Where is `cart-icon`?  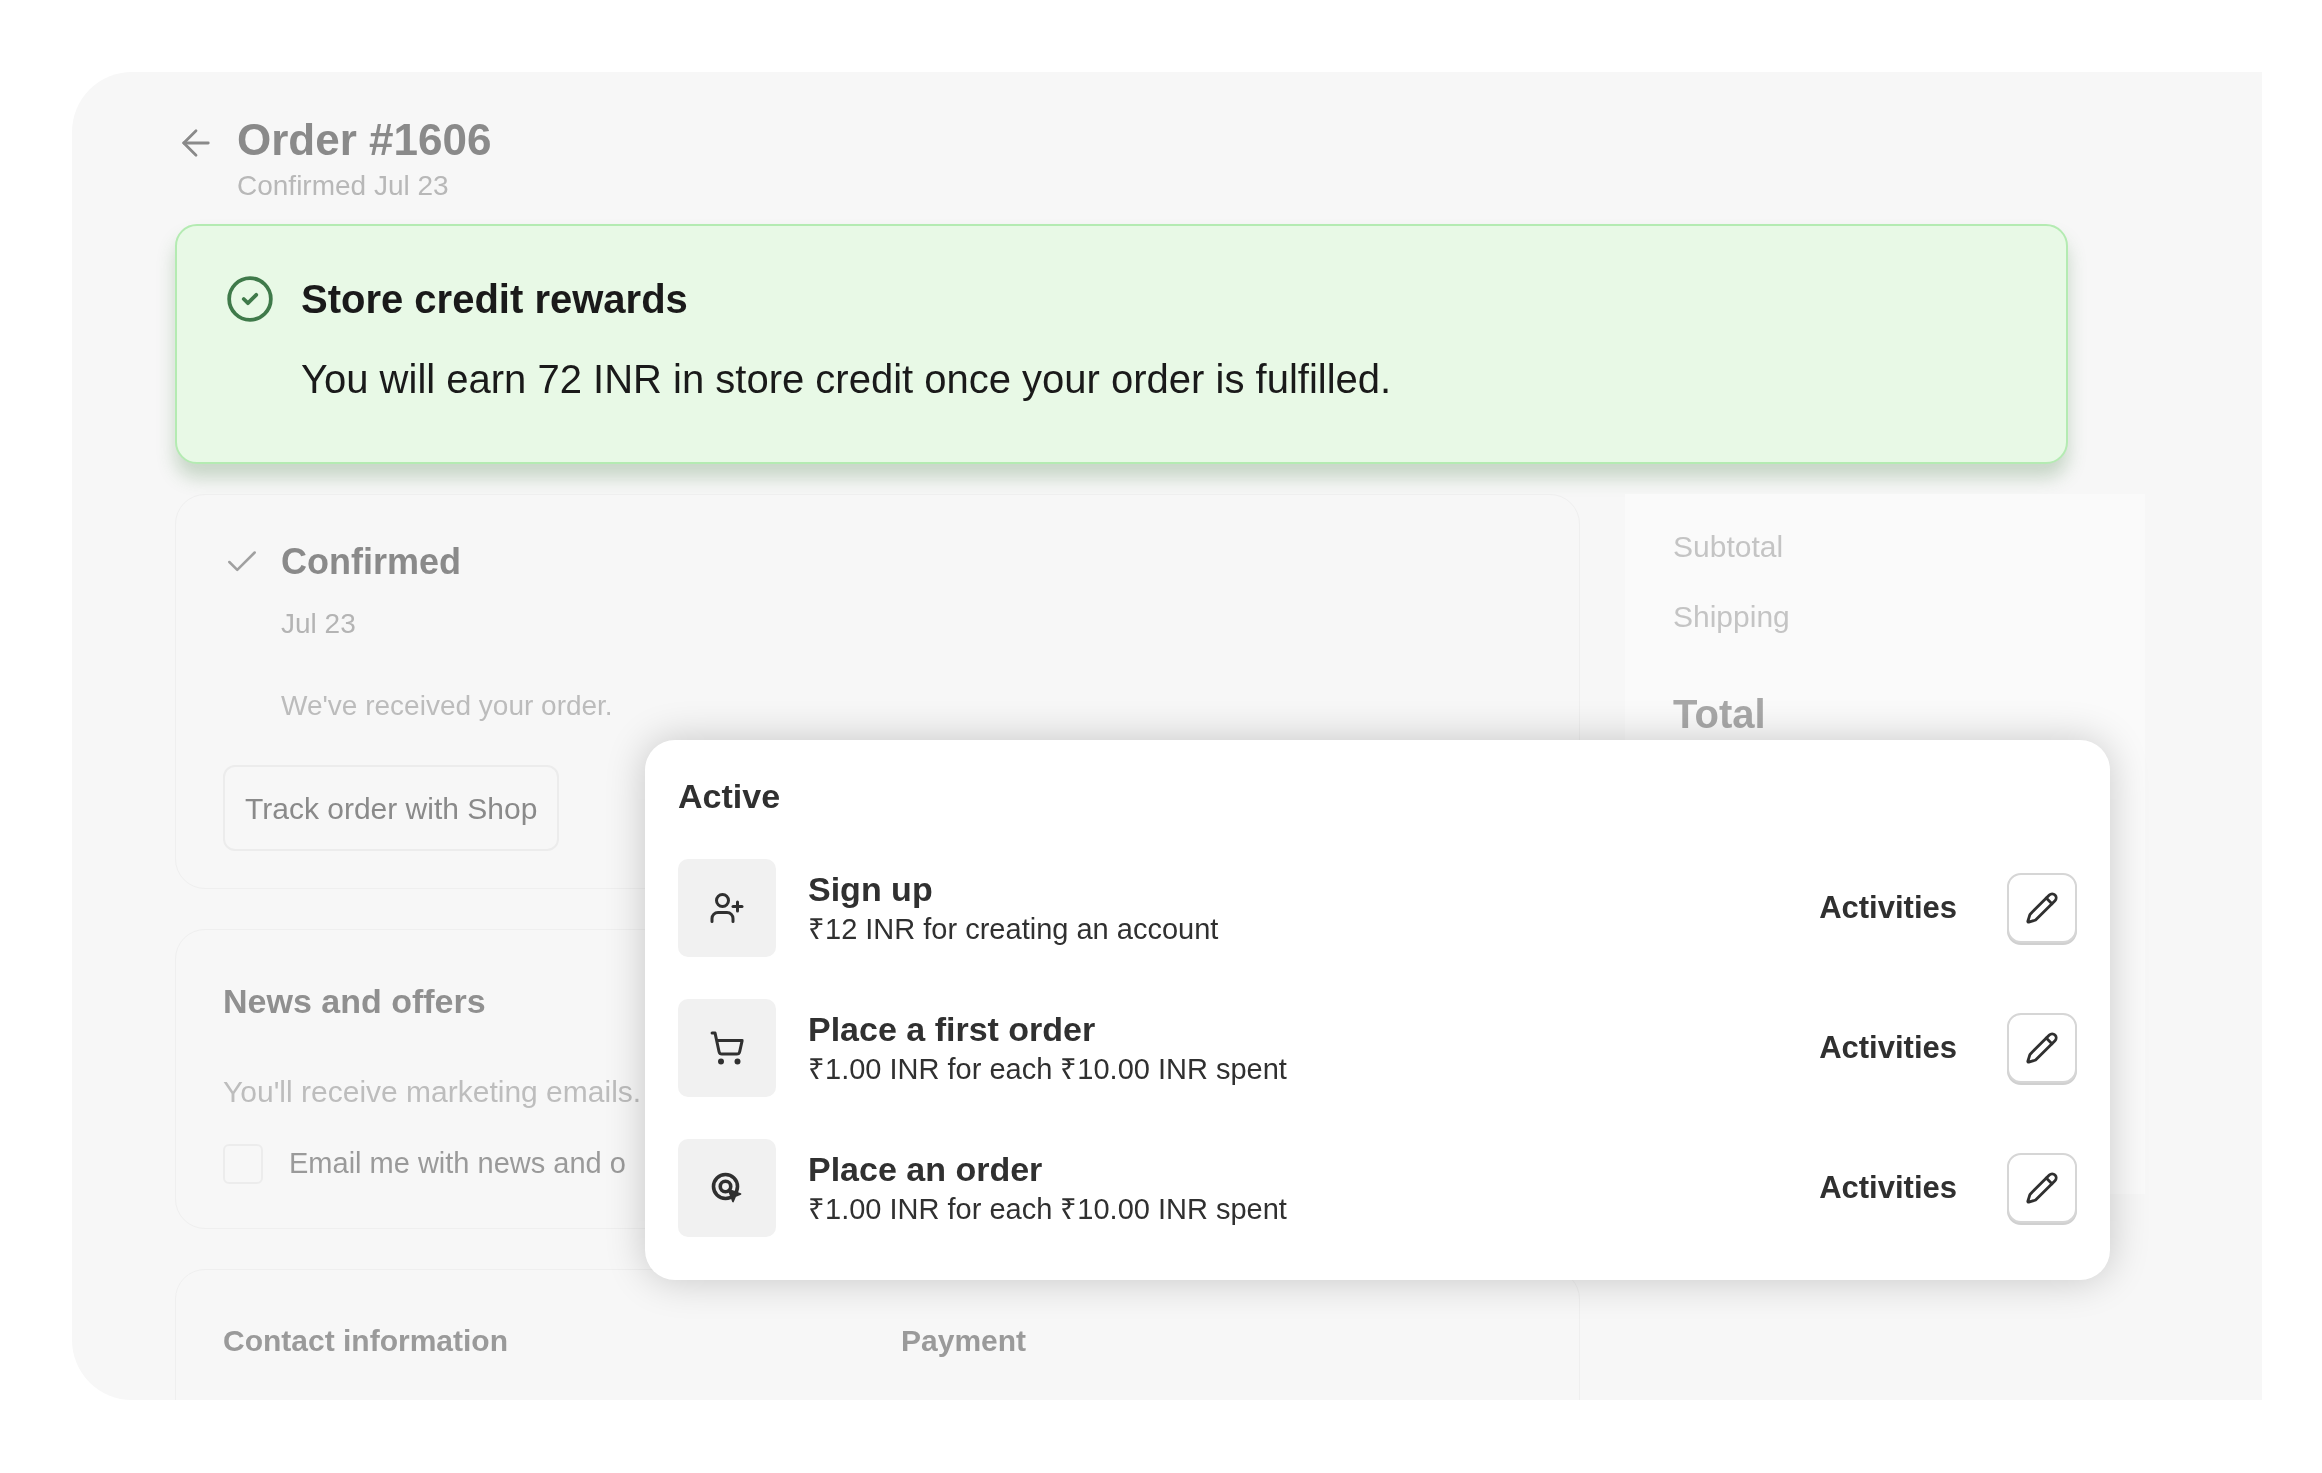
cart-icon is located at coordinates (727, 1048).